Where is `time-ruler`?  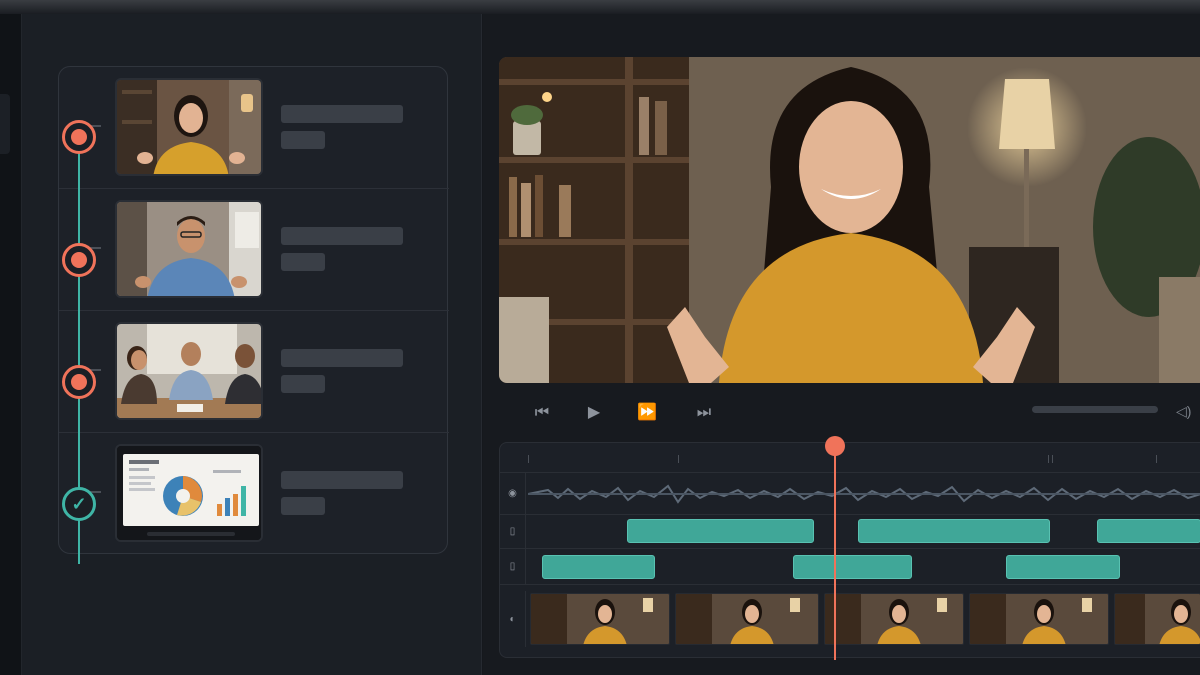 time-ruler is located at coordinates (850, 458).